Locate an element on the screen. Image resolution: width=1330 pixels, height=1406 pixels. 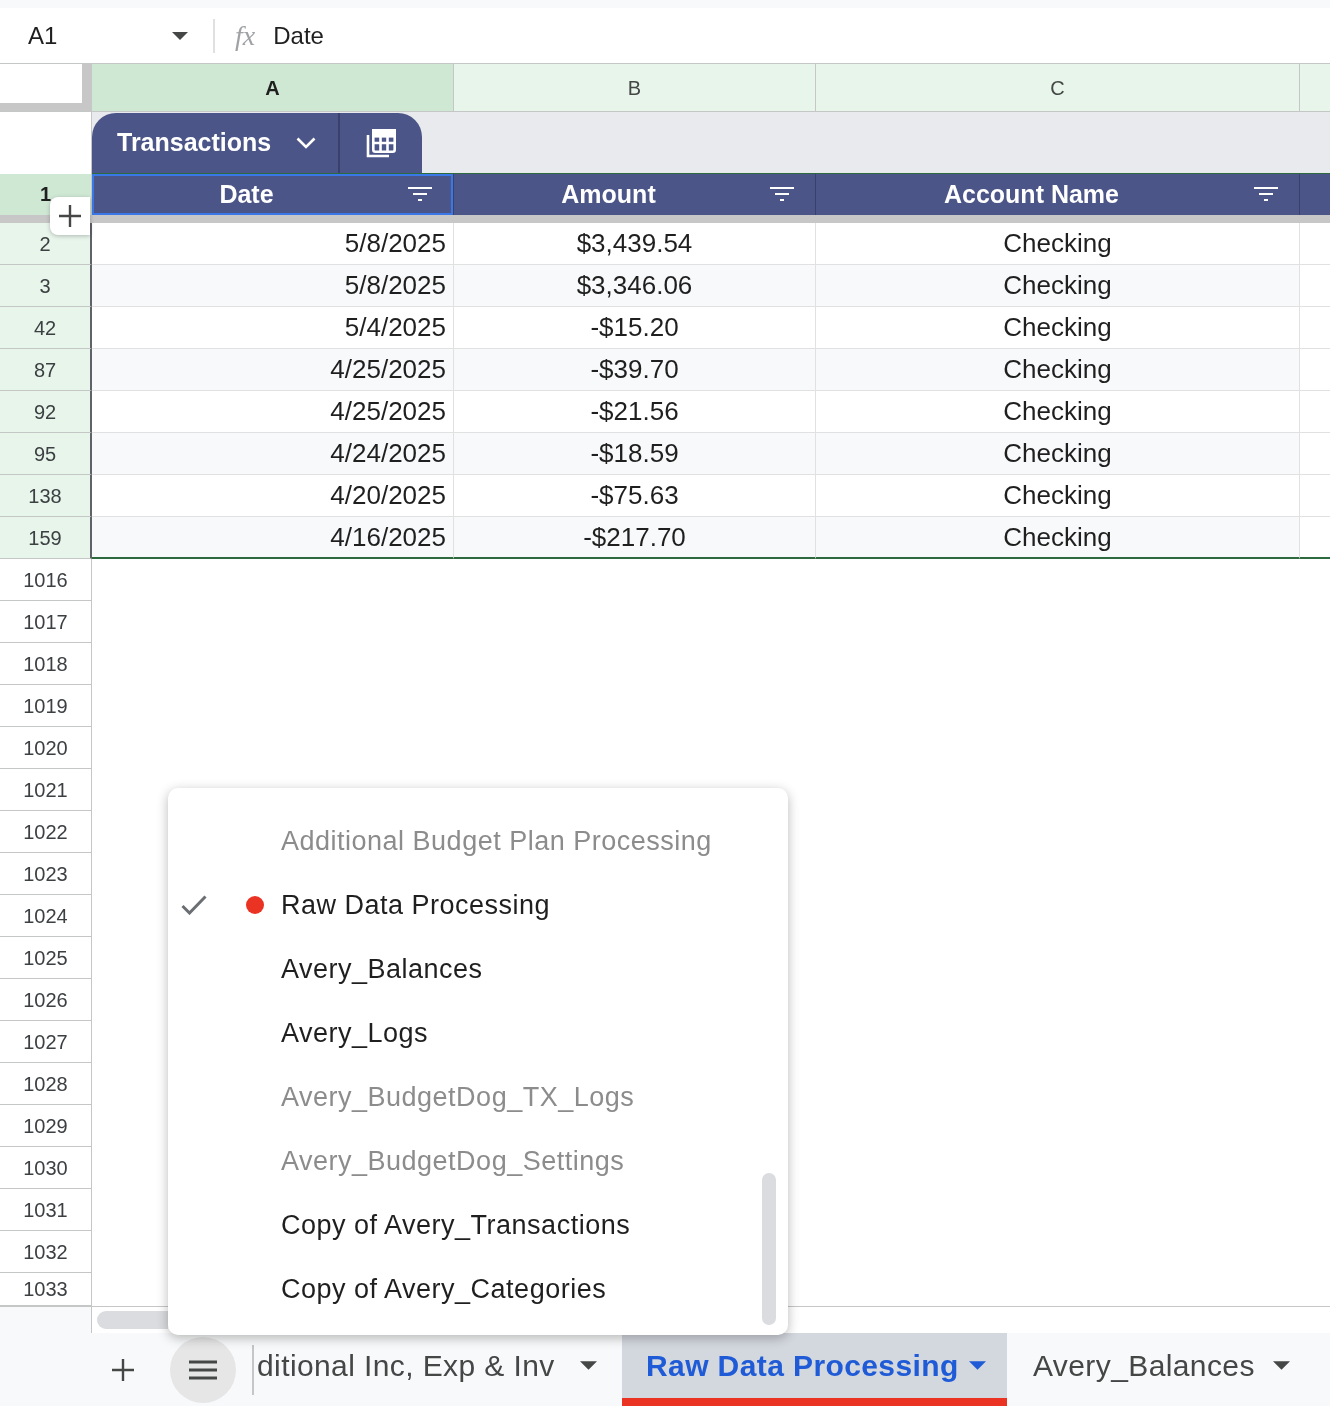
column-header: C is located at coordinates (1058, 87).